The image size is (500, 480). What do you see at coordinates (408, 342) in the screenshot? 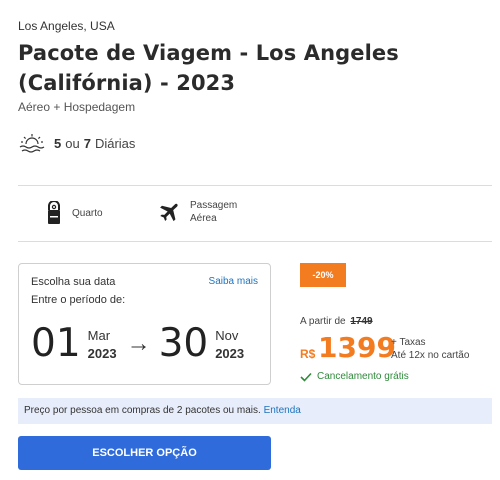
I see `taxes-label: + Taxas` at bounding box center [408, 342].